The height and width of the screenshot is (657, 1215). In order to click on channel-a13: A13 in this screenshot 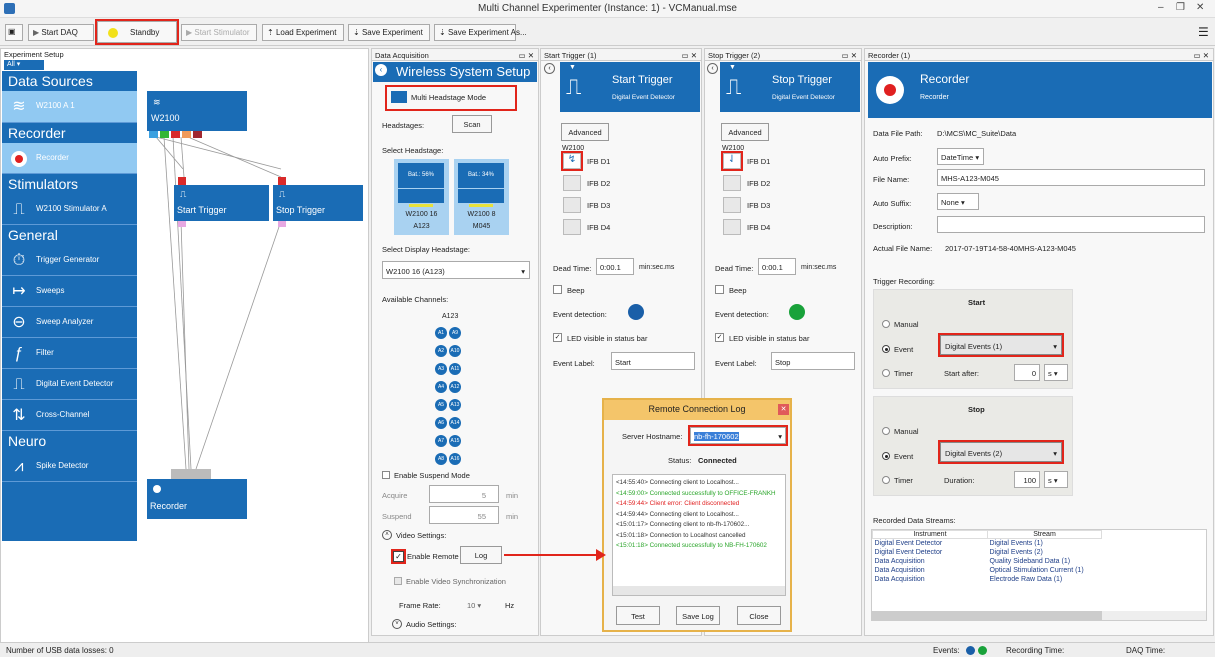, I will do `click(455, 405)`.